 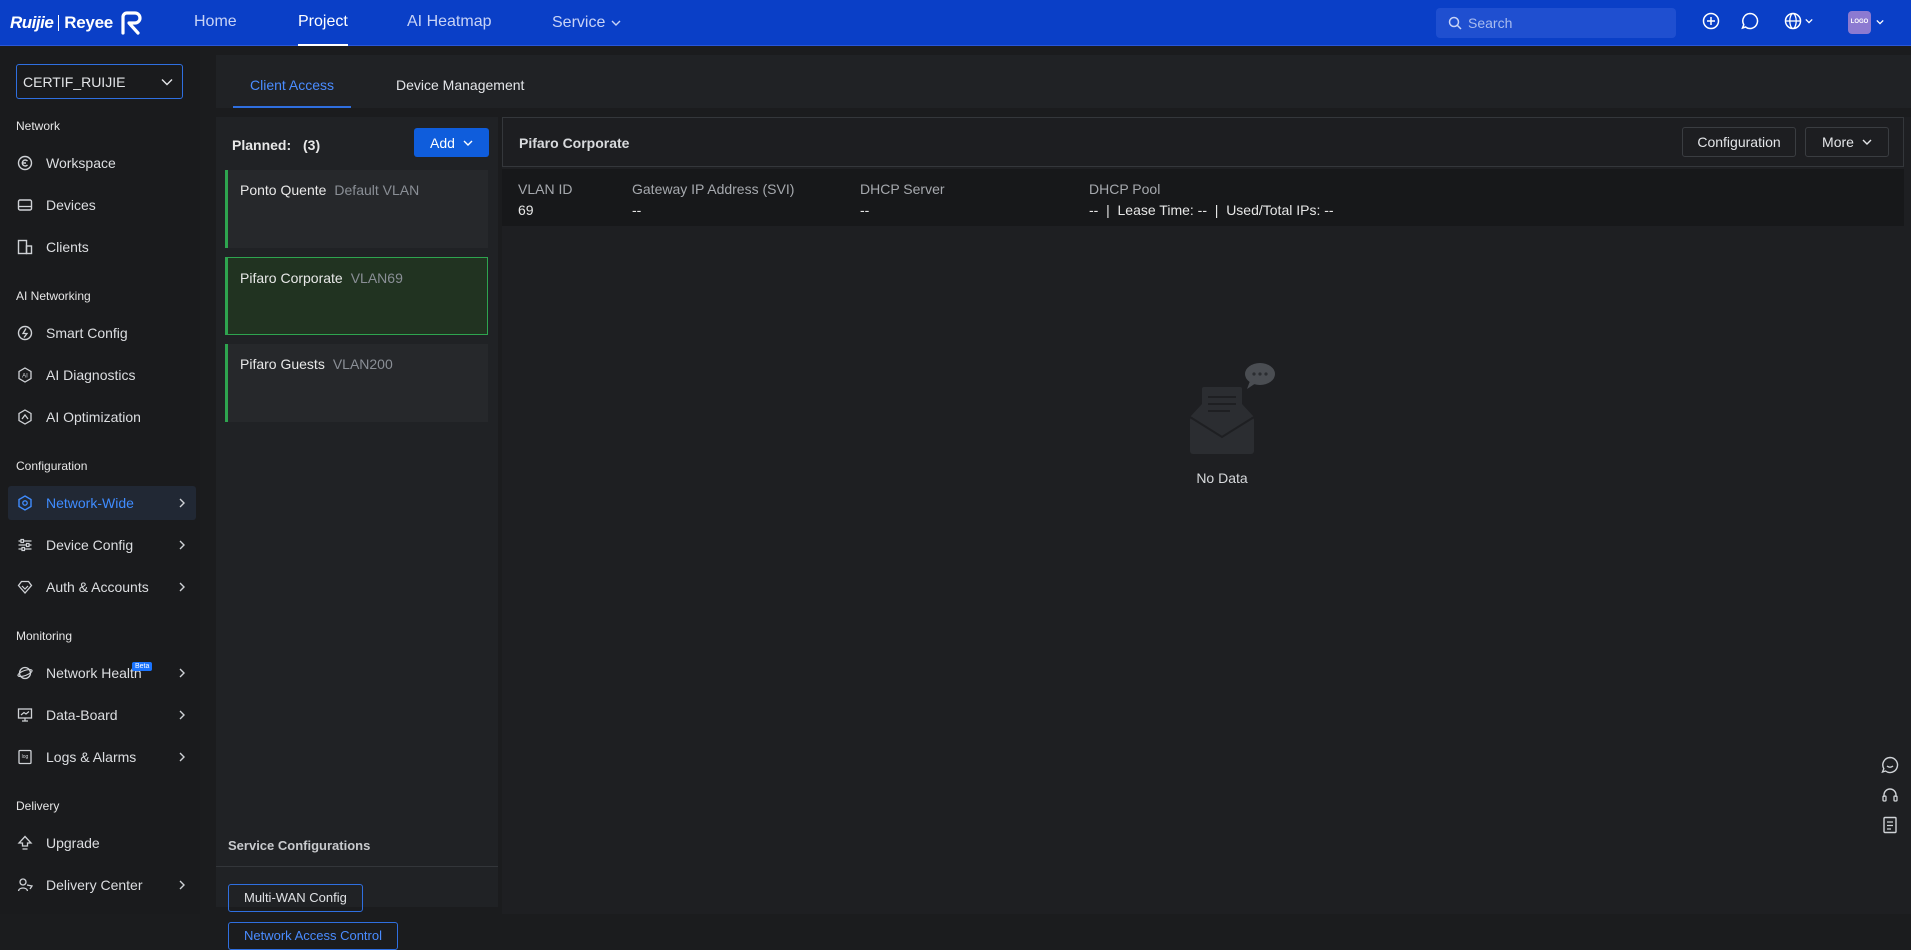 What do you see at coordinates (1211, 210) in the screenshot?
I see `dhcp-pool-value: -- | Lease Time: -- | Used/Total IPs: --` at bounding box center [1211, 210].